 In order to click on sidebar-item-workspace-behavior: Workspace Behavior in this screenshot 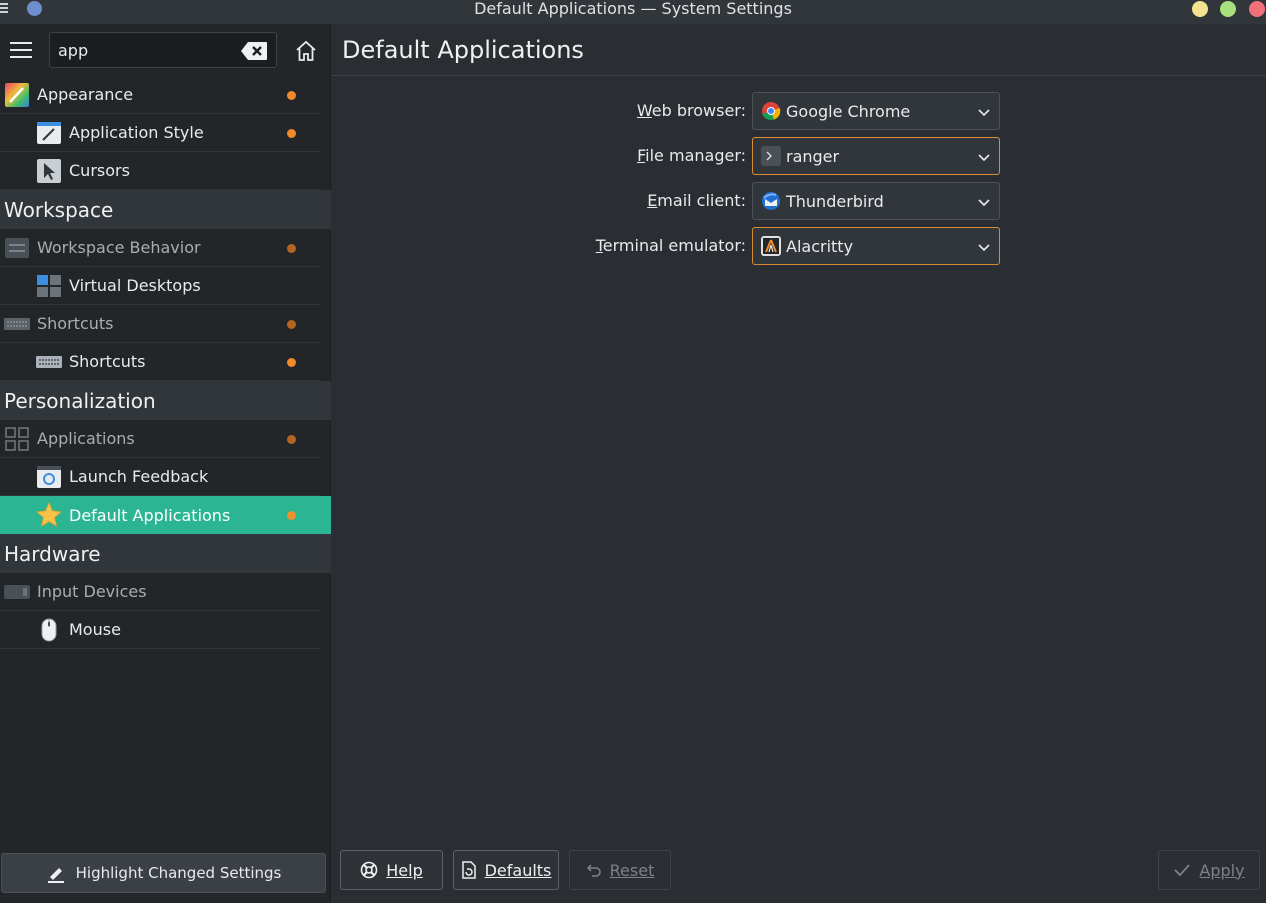, I will do `click(160, 248)`.